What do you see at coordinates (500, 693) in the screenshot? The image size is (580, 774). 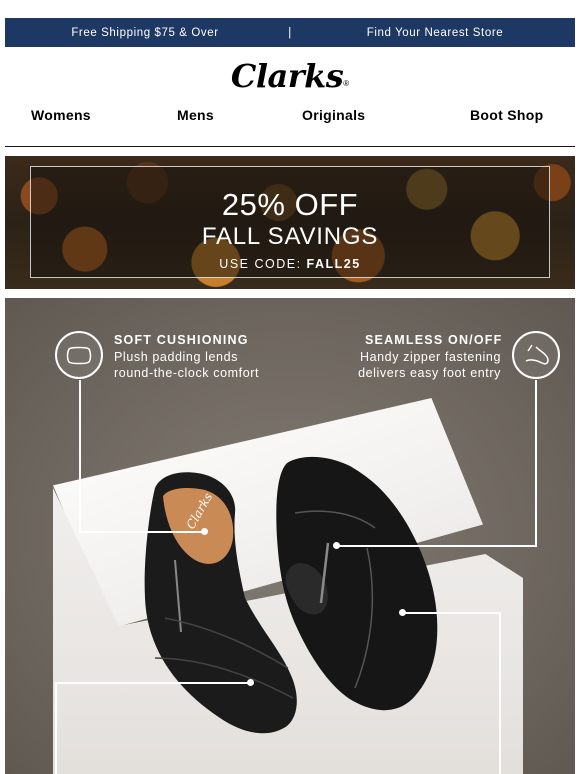 I see `callout-line-lower-right-vertical` at bounding box center [500, 693].